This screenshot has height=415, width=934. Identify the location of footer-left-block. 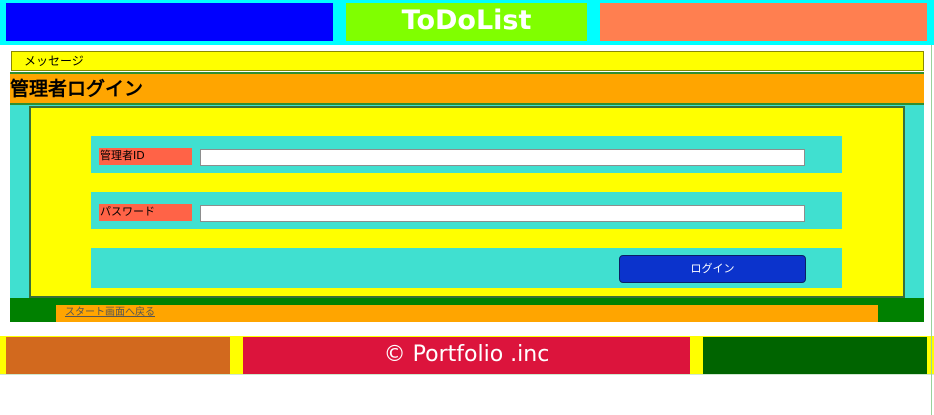
(118, 355).